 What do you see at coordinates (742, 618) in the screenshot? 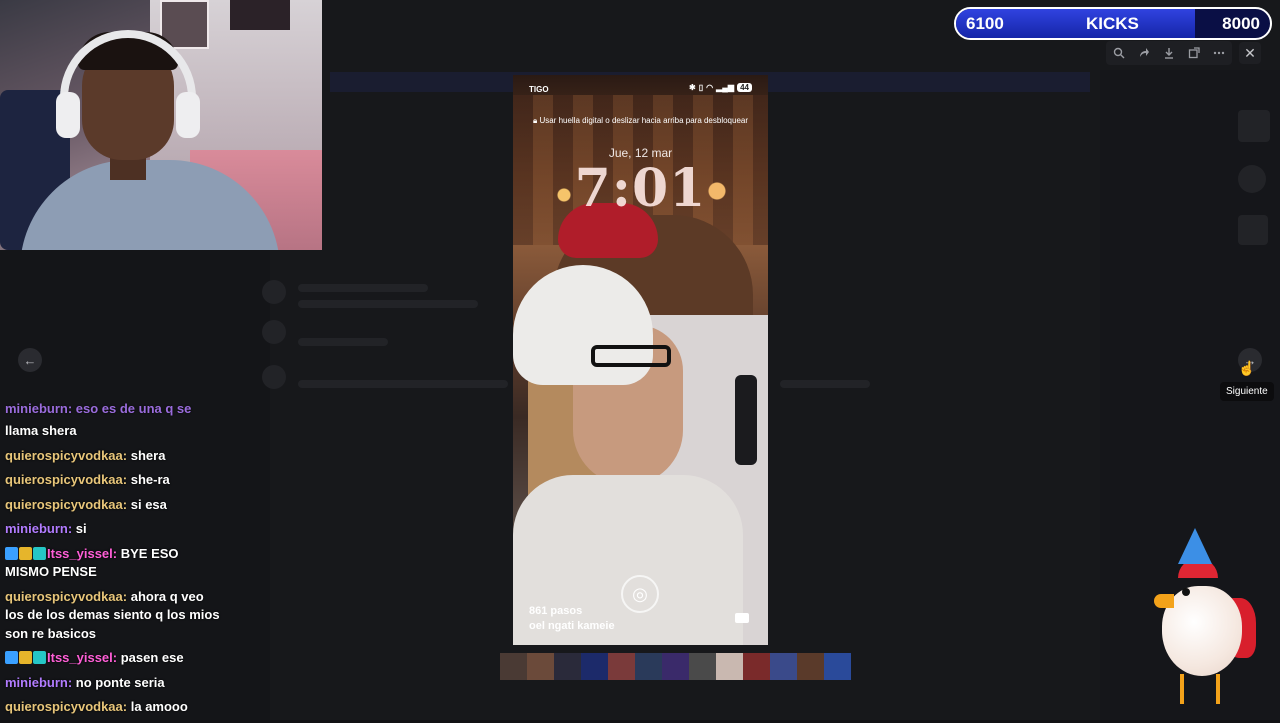
I see `camera-icon` at bounding box center [742, 618].